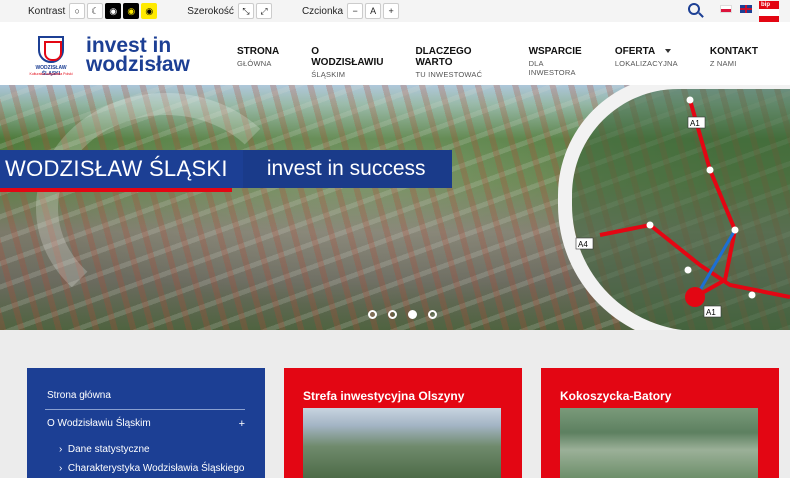 This screenshot has width=790, height=478. What do you see at coordinates (158, 449) in the screenshot?
I see `sidebar-subitem-statistics: › Dane statystyczne` at bounding box center [158, 449].